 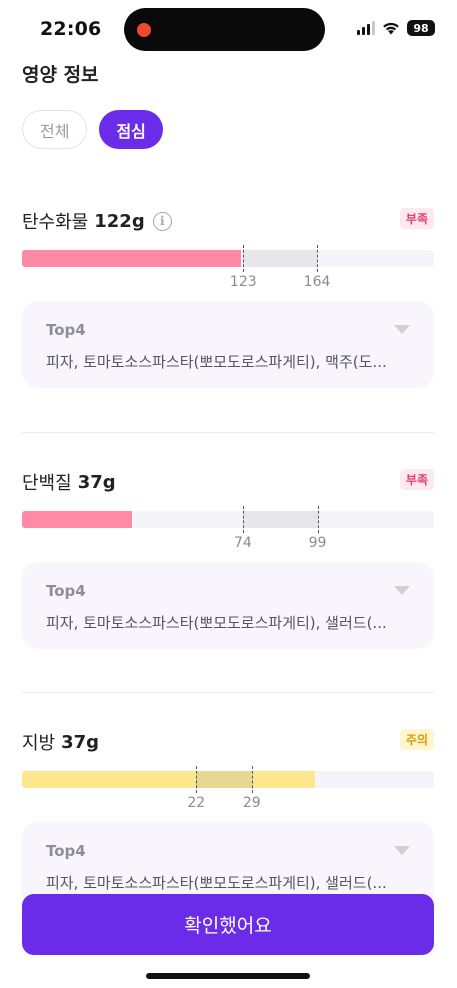 I want to click on status-bar: 22:06 98, so click(x=228, y=29).